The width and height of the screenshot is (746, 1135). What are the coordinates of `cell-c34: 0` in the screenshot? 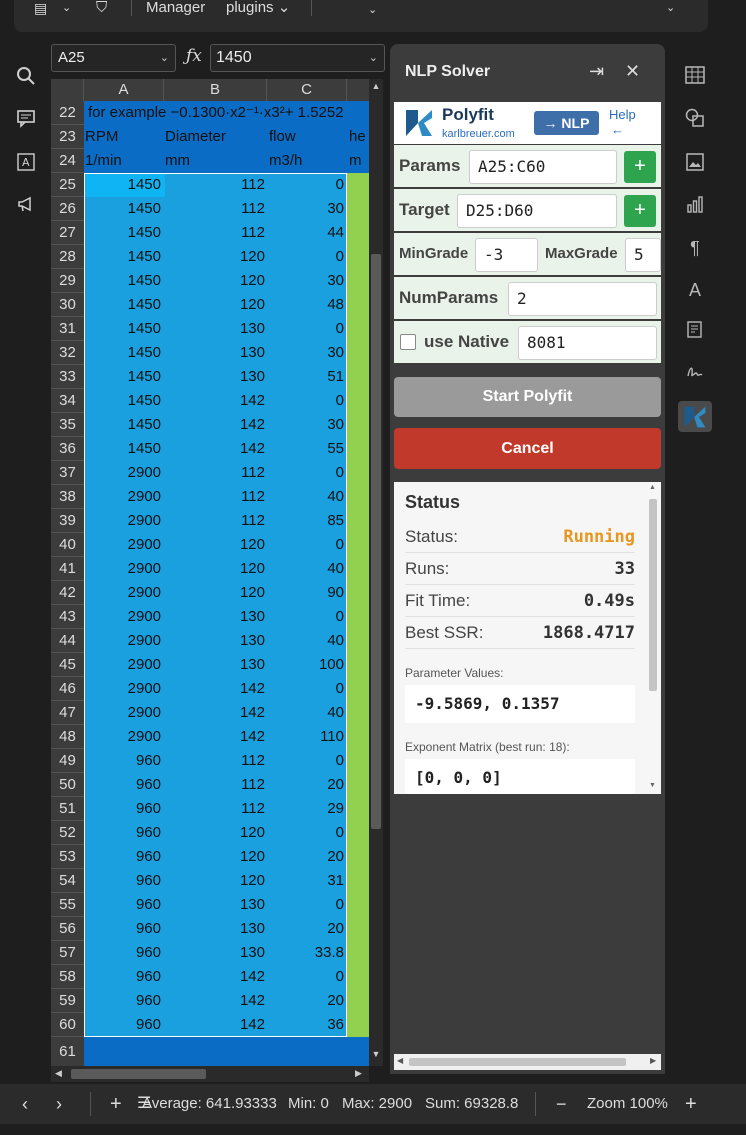 It's located at (307, 401).